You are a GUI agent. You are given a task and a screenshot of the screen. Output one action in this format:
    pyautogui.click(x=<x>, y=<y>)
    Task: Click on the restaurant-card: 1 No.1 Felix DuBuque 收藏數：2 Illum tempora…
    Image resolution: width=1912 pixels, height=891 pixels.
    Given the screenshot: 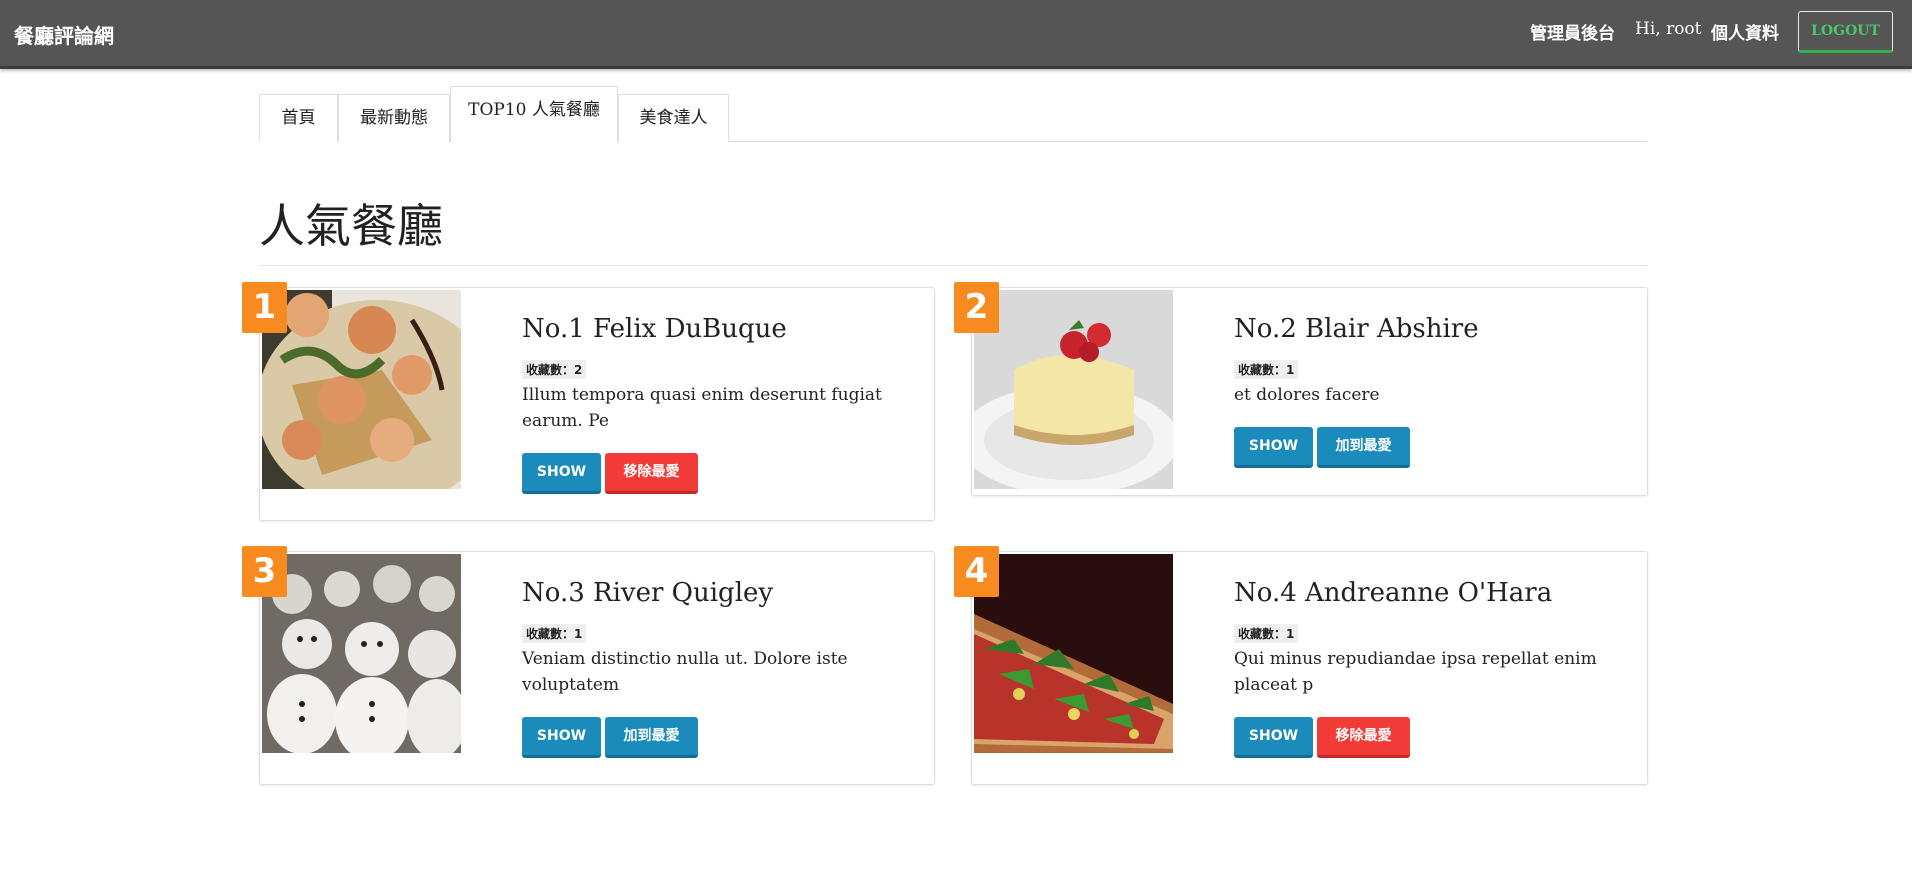 What is the action you would take?
    pyautogui.click(x=588, y=401)
    